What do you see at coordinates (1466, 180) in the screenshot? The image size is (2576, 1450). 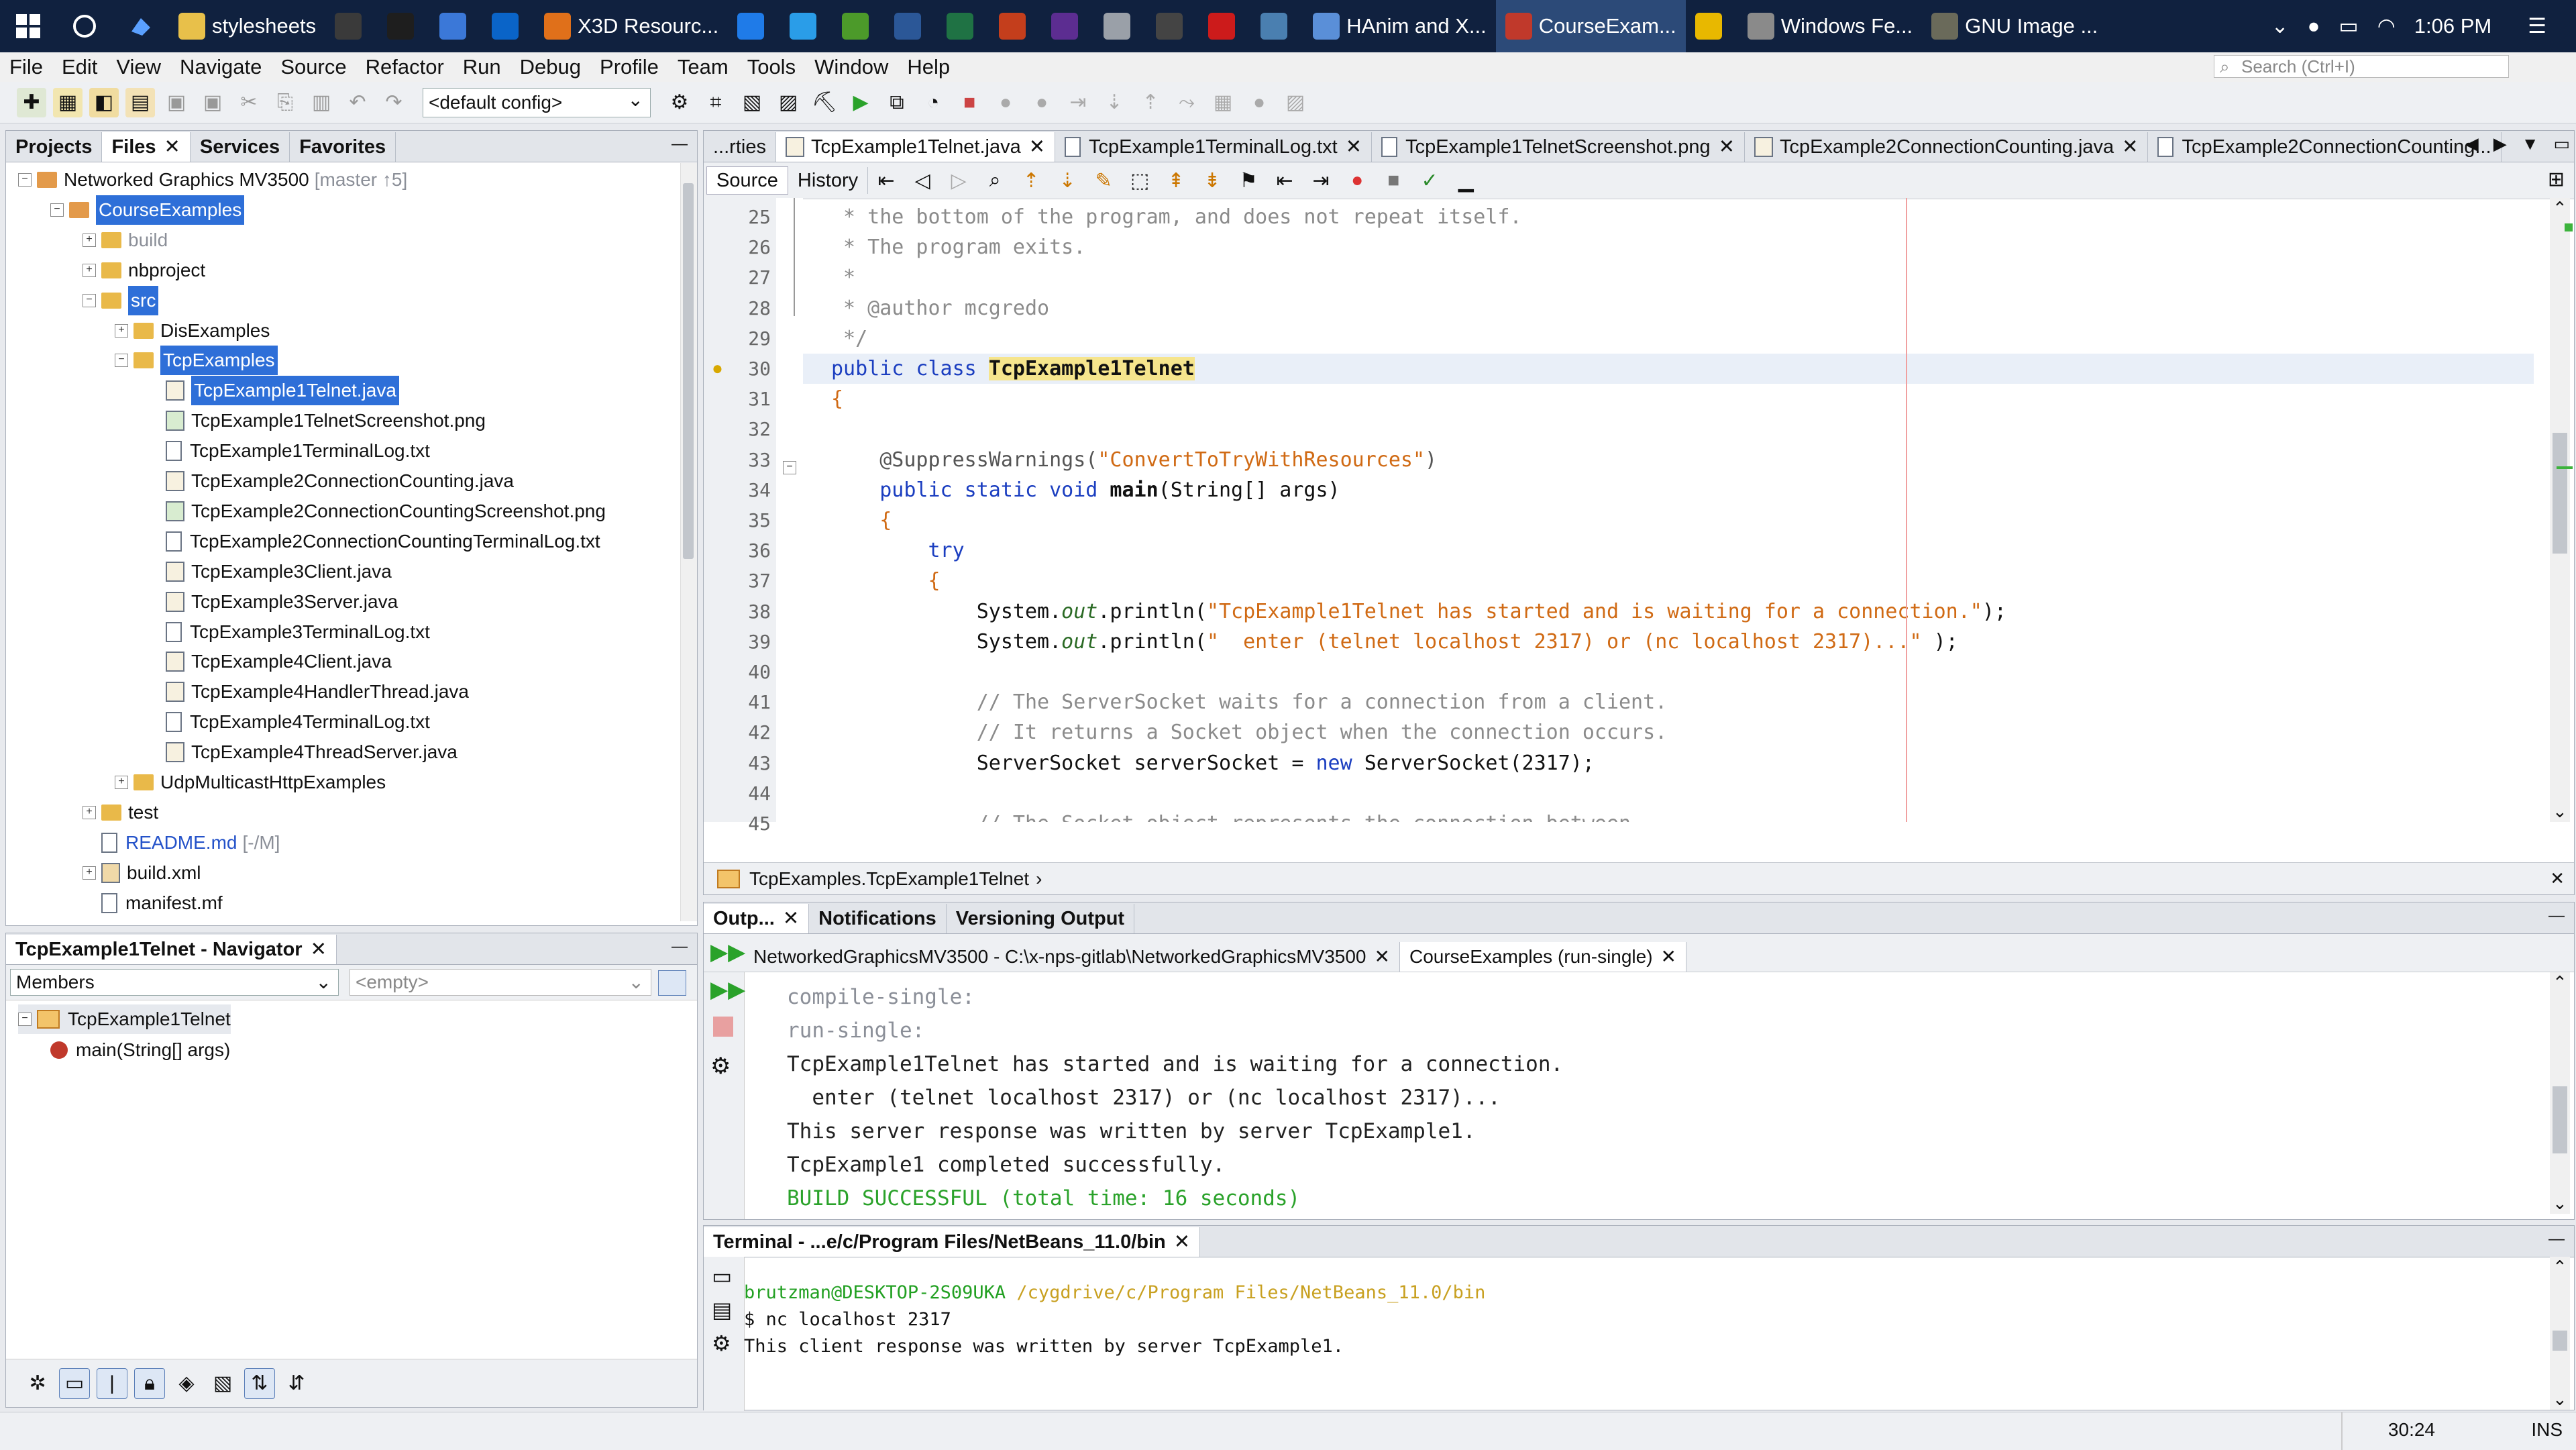 I see `uncomment-icon: ▁` at bounding box center [1466, 180].